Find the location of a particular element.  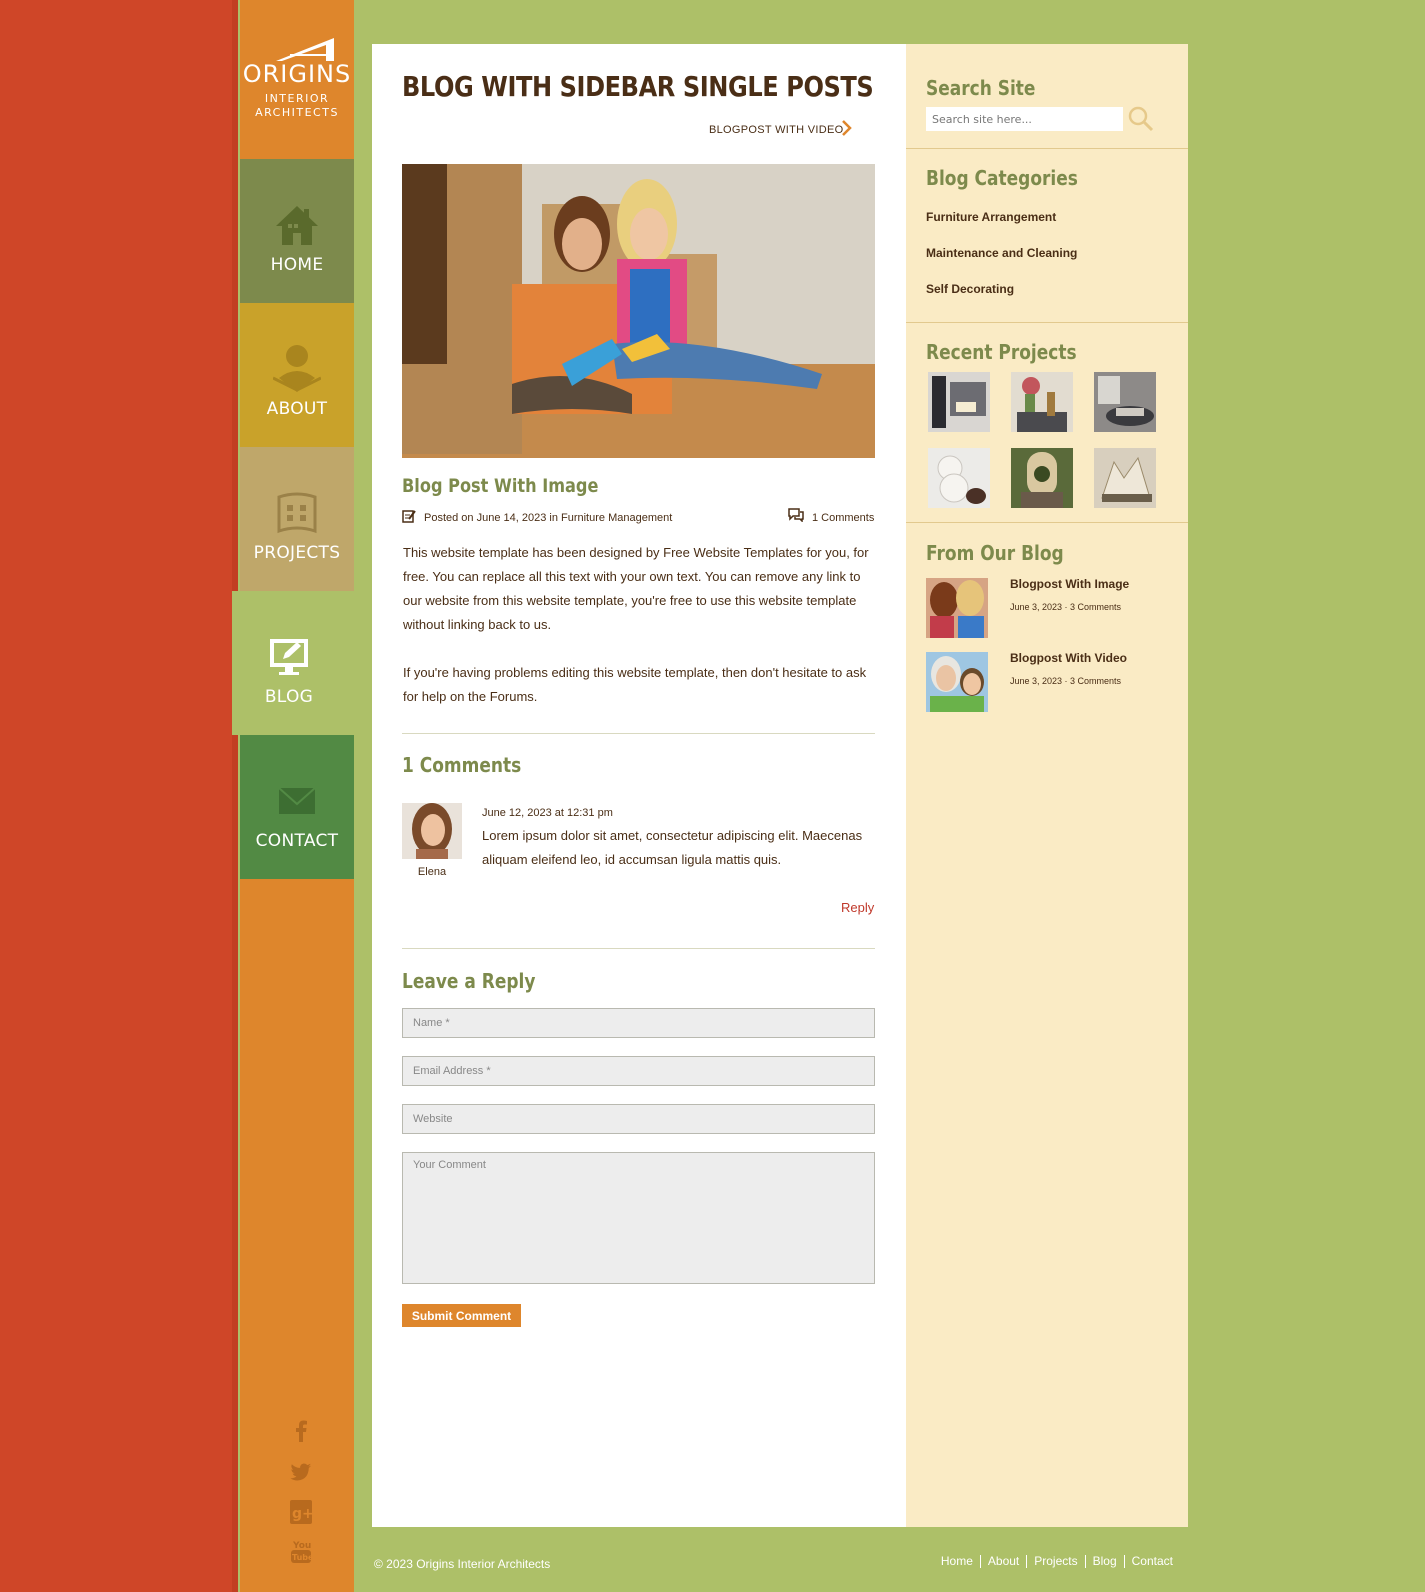

monitor-pencil-icon is located at coordinates (289, 657).